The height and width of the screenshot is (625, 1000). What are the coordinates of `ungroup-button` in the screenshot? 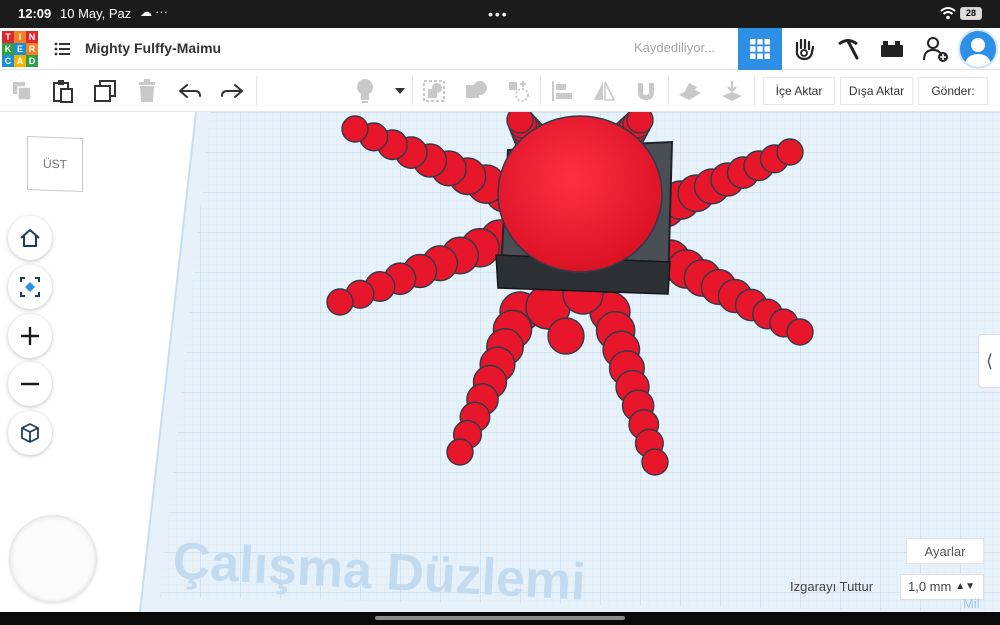 It's located at (476, 91).